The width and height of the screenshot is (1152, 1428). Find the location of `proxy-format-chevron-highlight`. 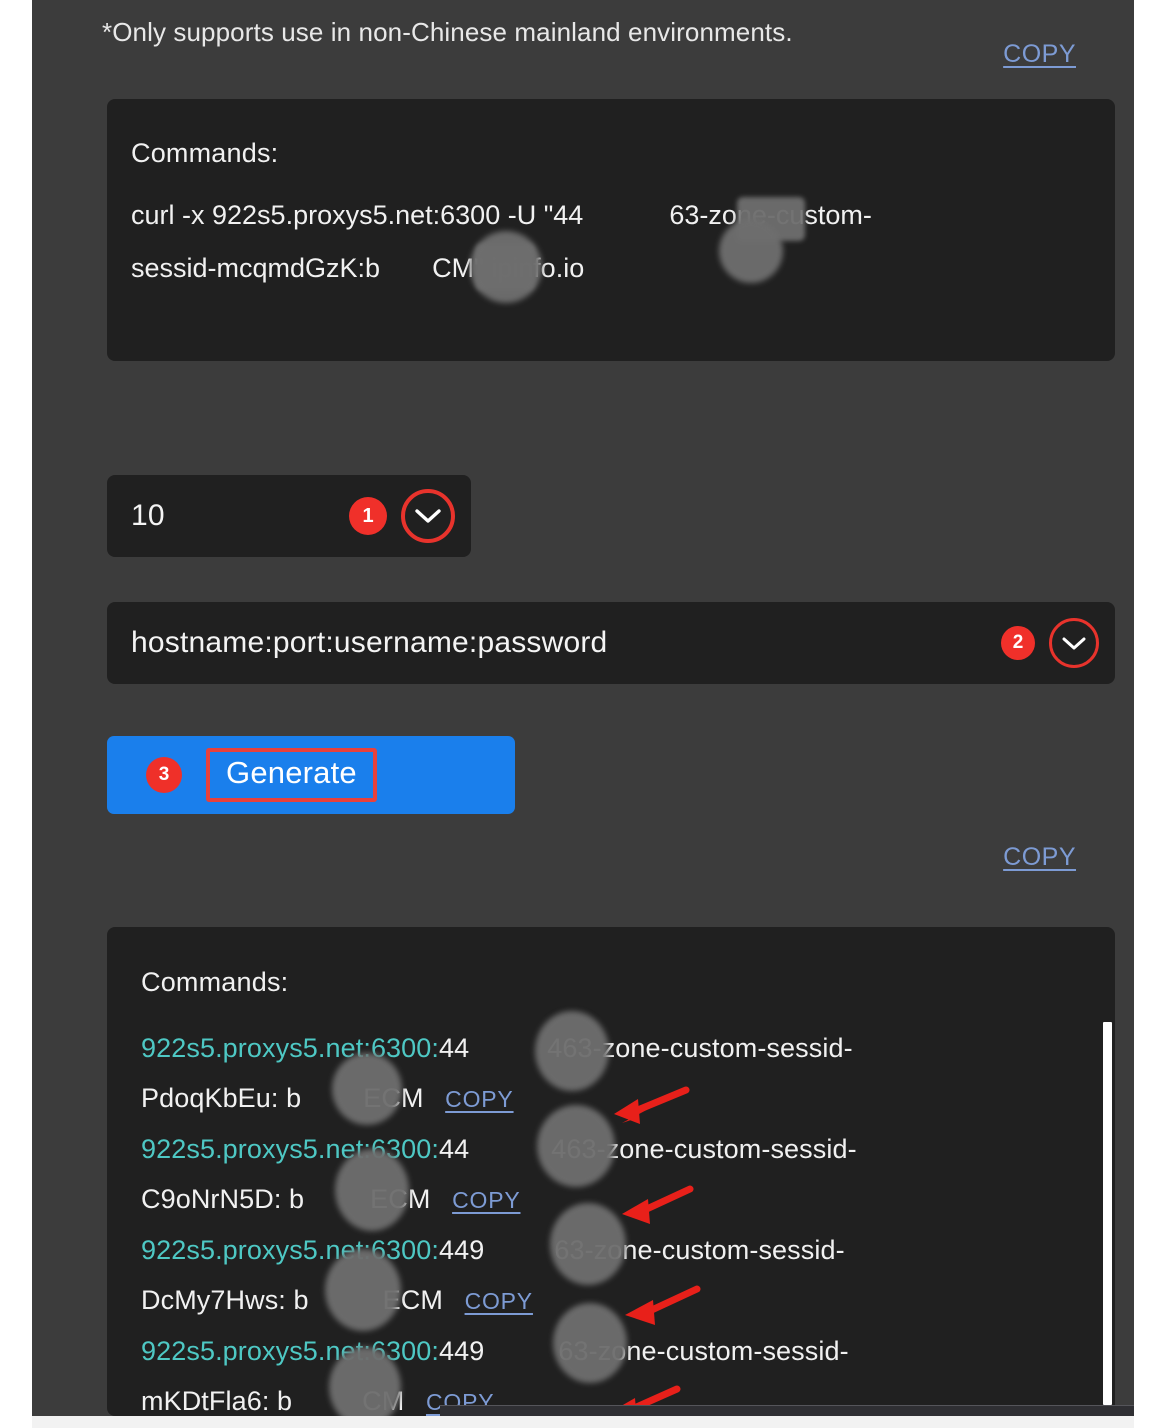

proxy-format-chevron-highlight is located at coordinates (1074, 643).